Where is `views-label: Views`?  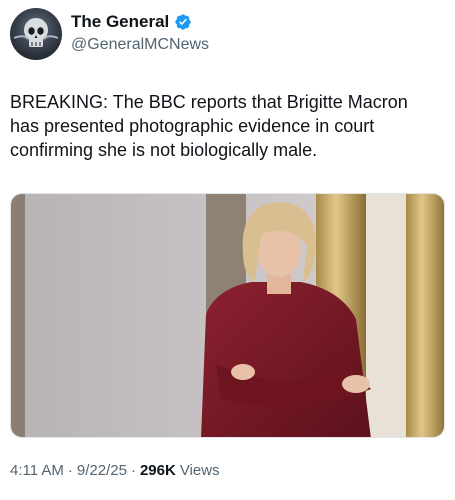 views-label: Views is located at coordinates (199, 470).